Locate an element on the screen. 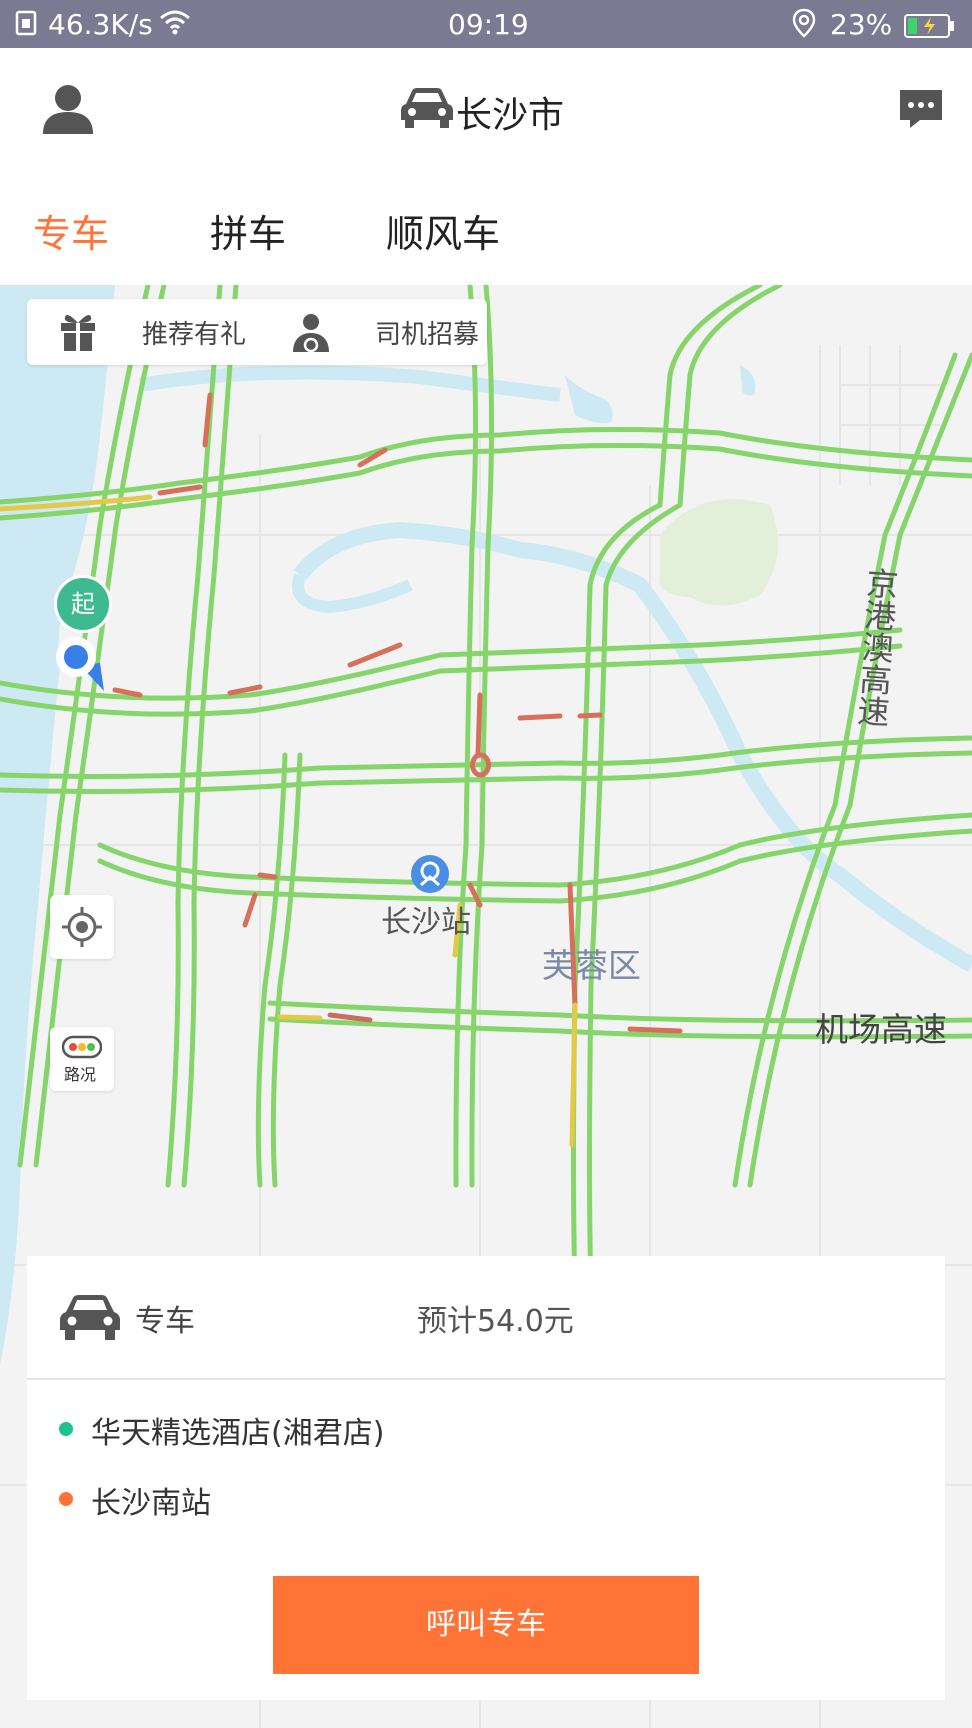  highway-2-label: 机场高速 is located at coordinates (881, 1029).